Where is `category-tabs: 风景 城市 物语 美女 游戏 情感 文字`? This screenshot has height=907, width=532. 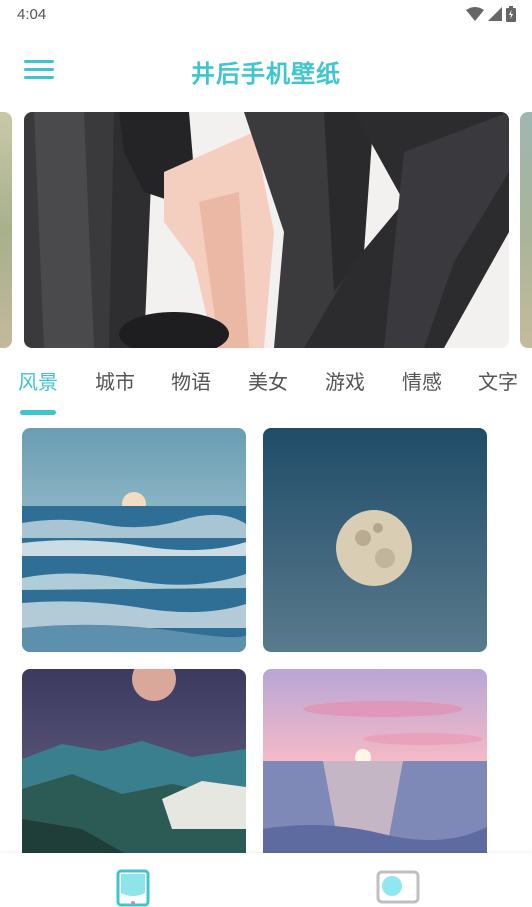
category-tabs: 风景 城市 物语 美女 游戏 情感 文字 is located at coordinates (266, 392).